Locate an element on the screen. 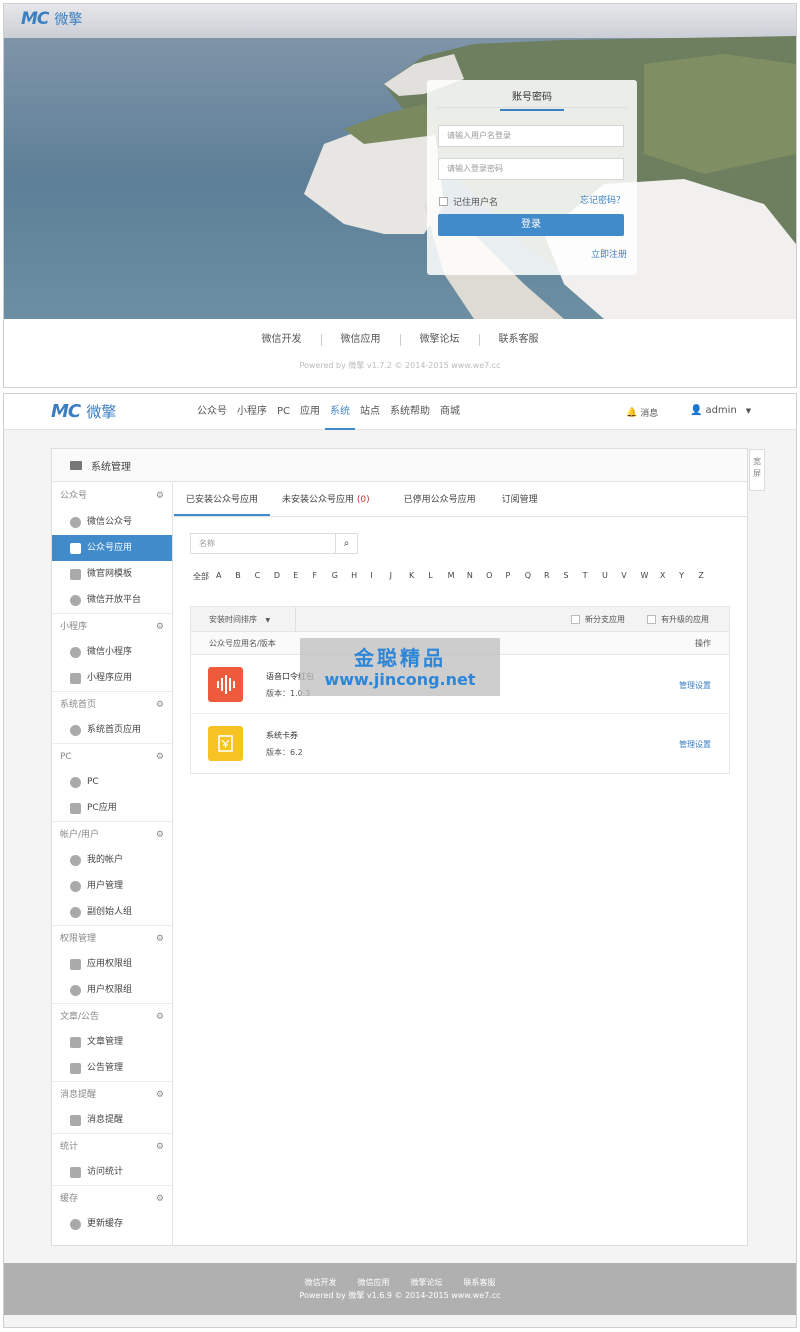 The image size is (800, 1332). letter-filter: D is located at coordinates (283, 576).